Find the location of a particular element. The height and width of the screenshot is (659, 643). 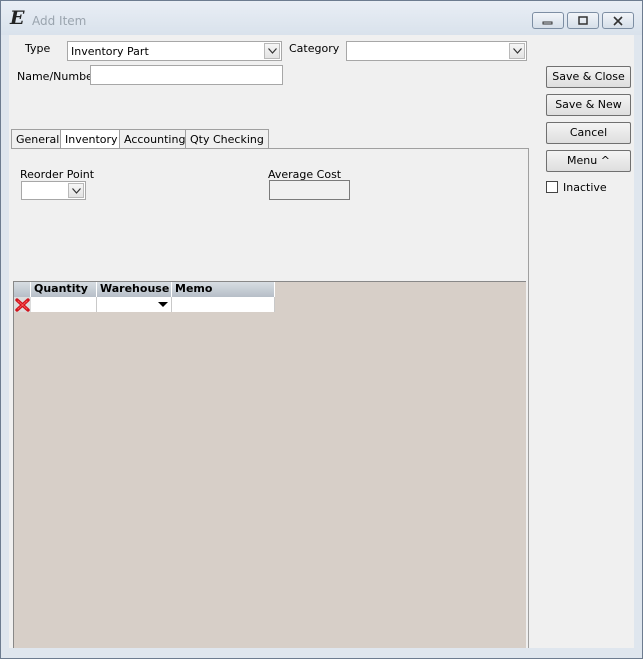

close-window-button is located at coordinates (618, 20).